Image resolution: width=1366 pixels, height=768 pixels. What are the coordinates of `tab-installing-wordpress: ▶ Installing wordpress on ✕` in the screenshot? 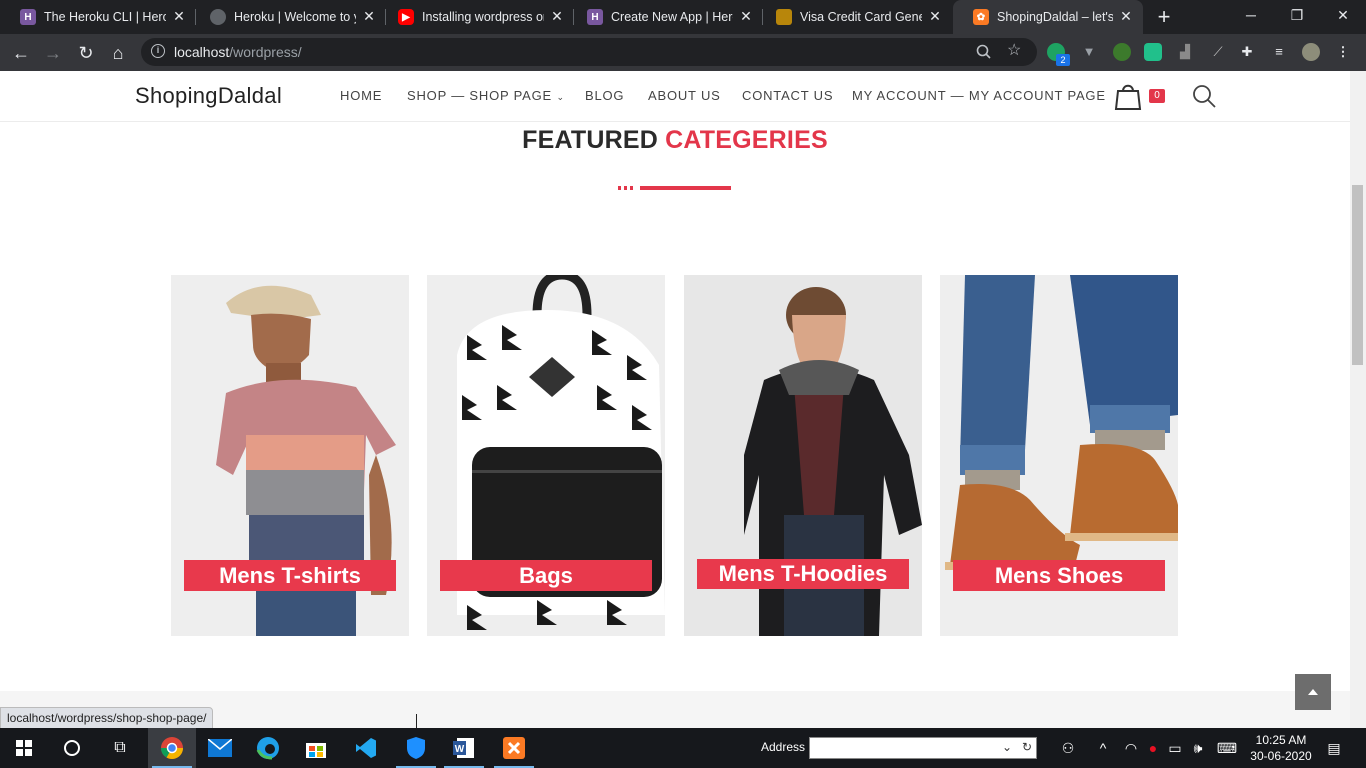 It's located at (476, 17).